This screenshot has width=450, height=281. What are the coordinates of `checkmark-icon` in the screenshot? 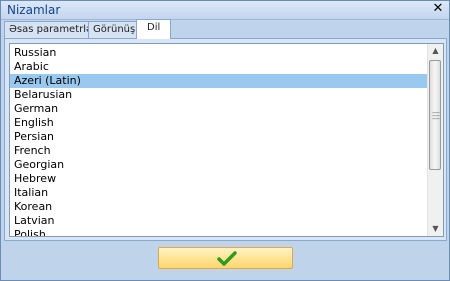 It's located at (227, 258).